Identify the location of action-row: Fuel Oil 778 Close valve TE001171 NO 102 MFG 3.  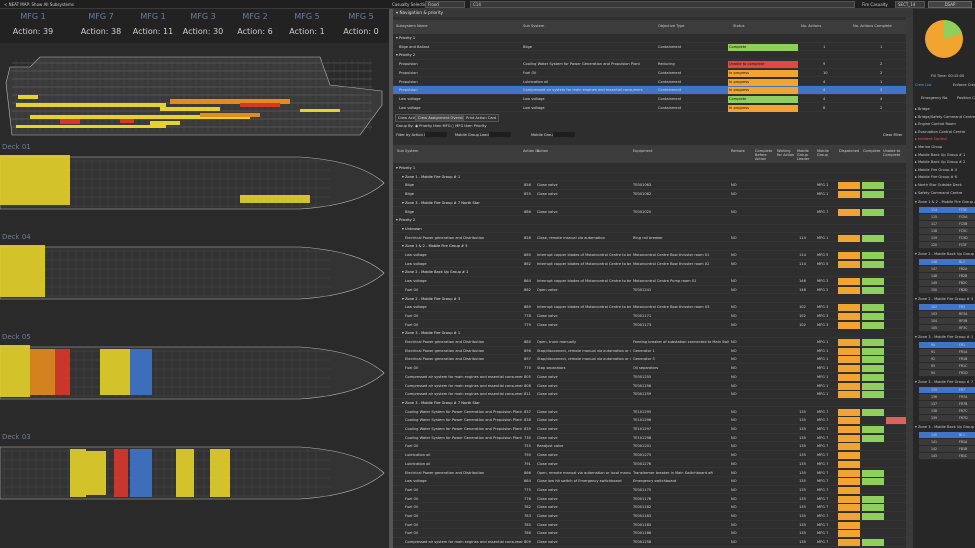
(649, 316).